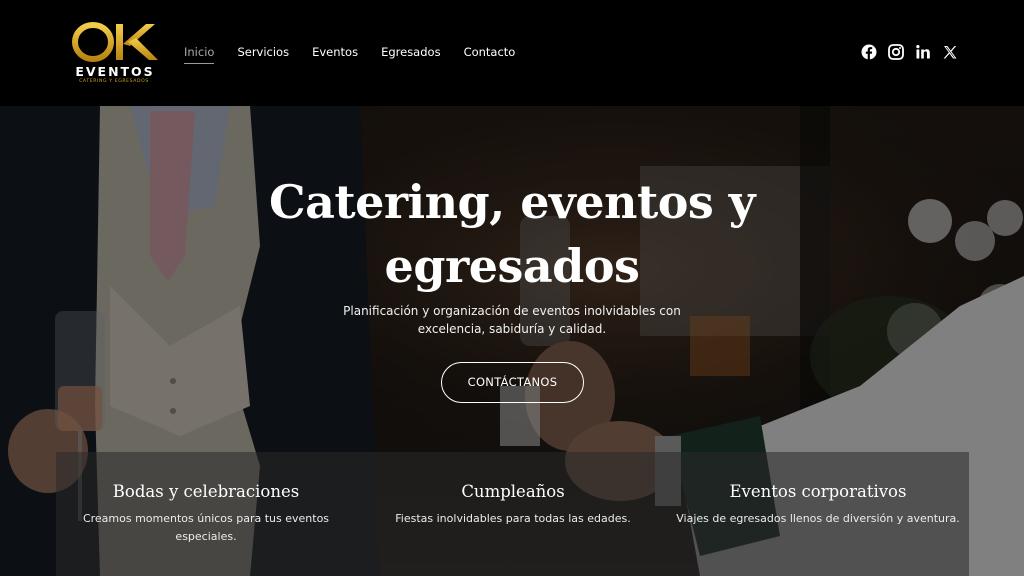 The height and width of the screenshot is (576, 1024). Describe the element at coordinates (410, 52) in the screenshot. I see `nav-item-egresados: Egresados` at that location.